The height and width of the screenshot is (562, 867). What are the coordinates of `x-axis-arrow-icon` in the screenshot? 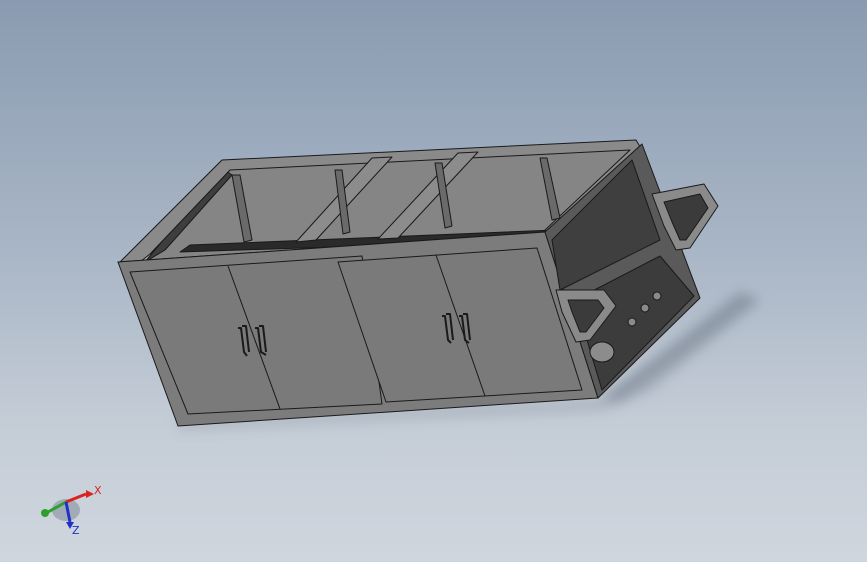 It's located at (90, 494).